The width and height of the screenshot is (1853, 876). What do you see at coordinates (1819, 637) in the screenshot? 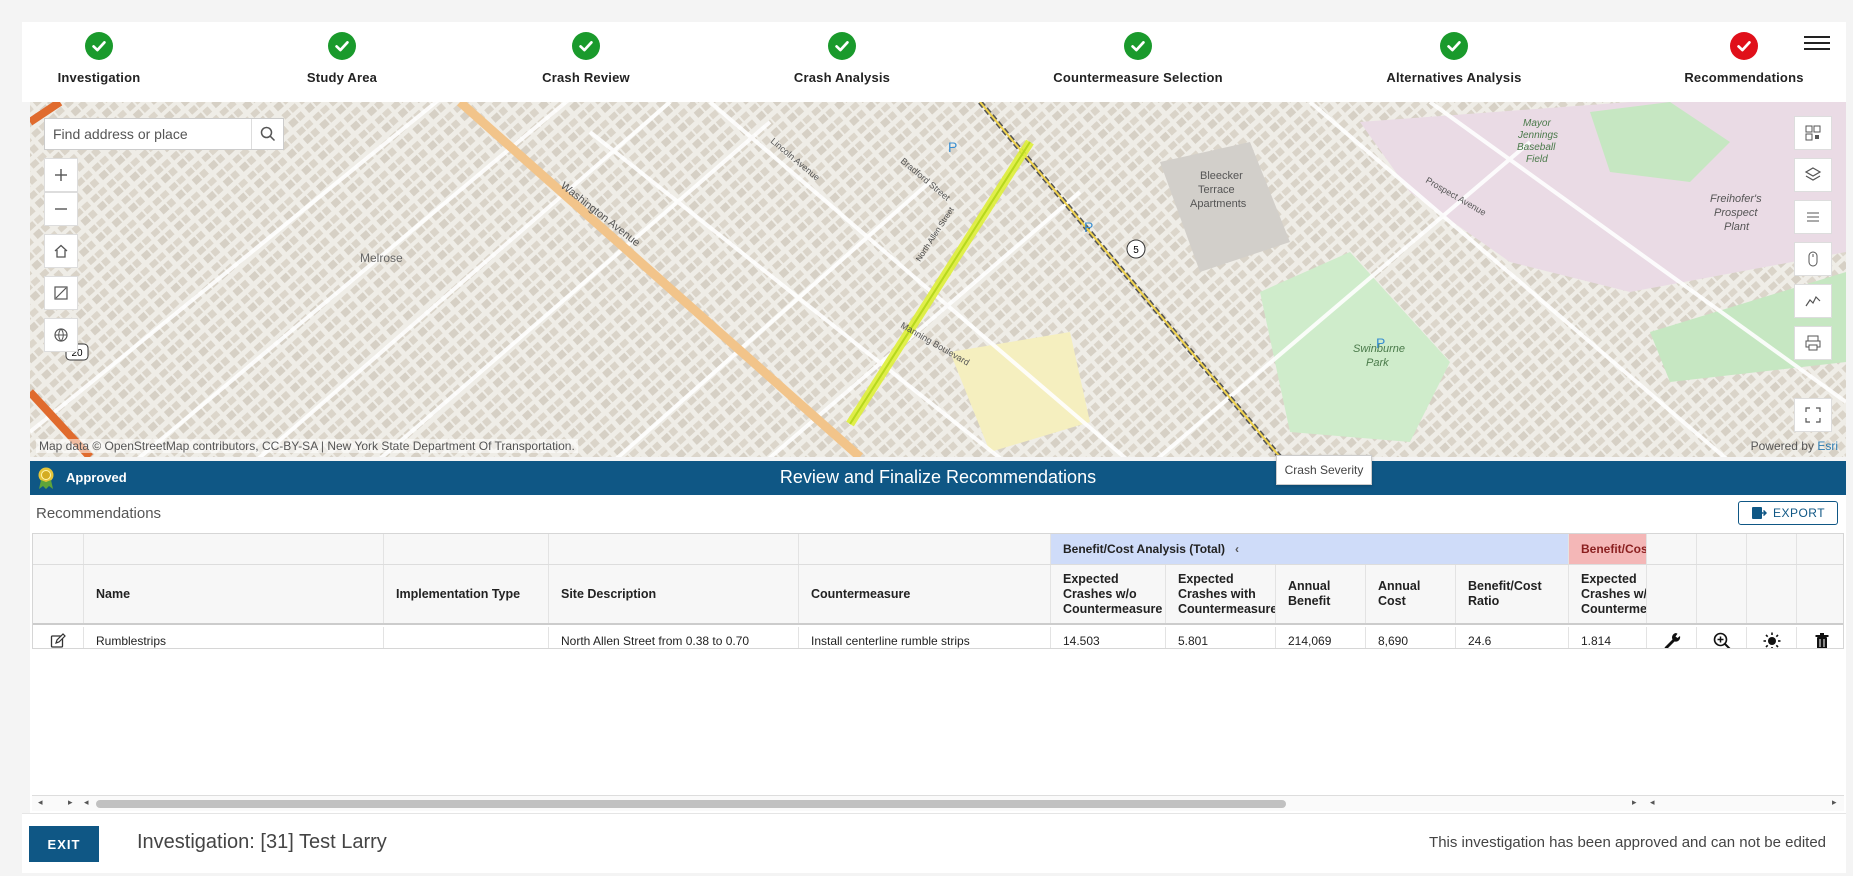
I see `trash-icon` at bounding box center [1819, 637].